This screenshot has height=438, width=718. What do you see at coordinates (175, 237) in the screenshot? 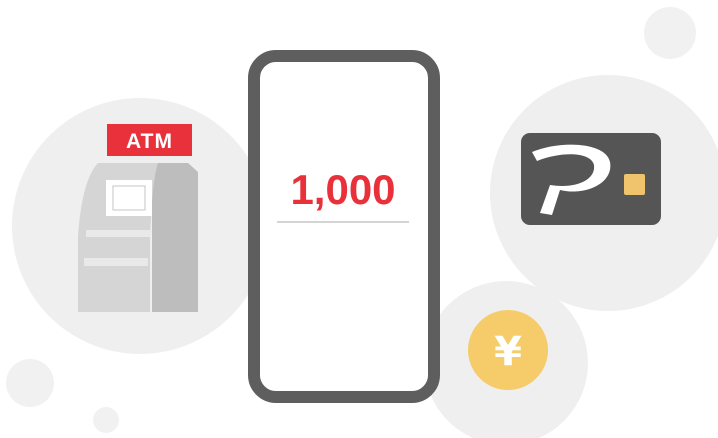
I see `atm-side-panel` at bounding box center [175, 237].